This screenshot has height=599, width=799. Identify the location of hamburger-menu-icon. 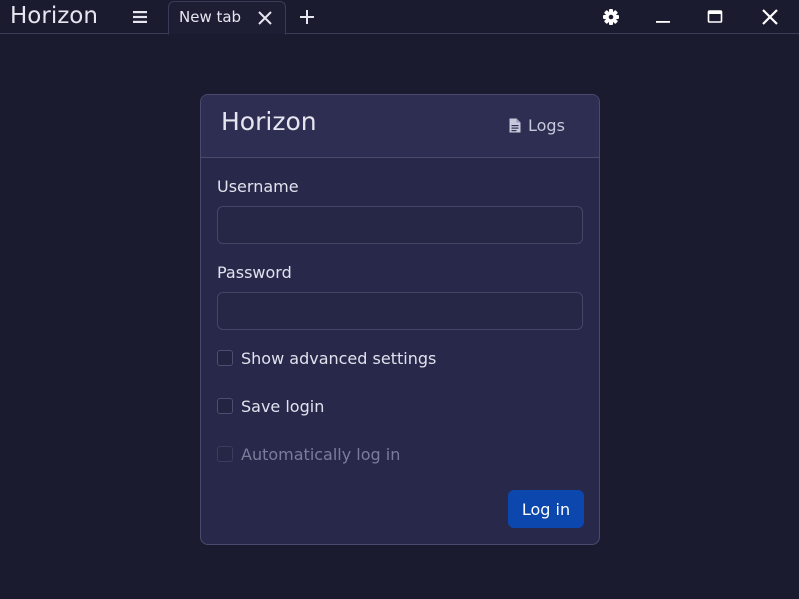
(140, 17).